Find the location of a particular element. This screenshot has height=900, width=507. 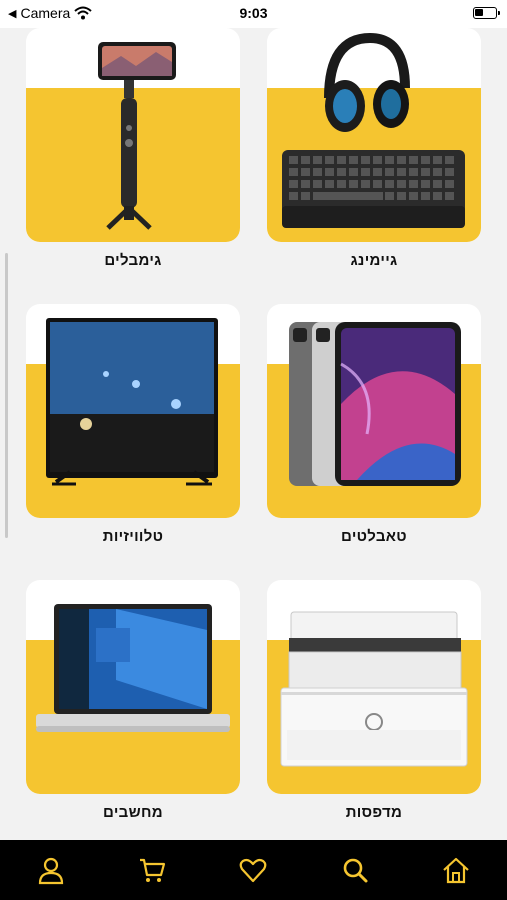

tab-cart is located at coordinates (152, 870).